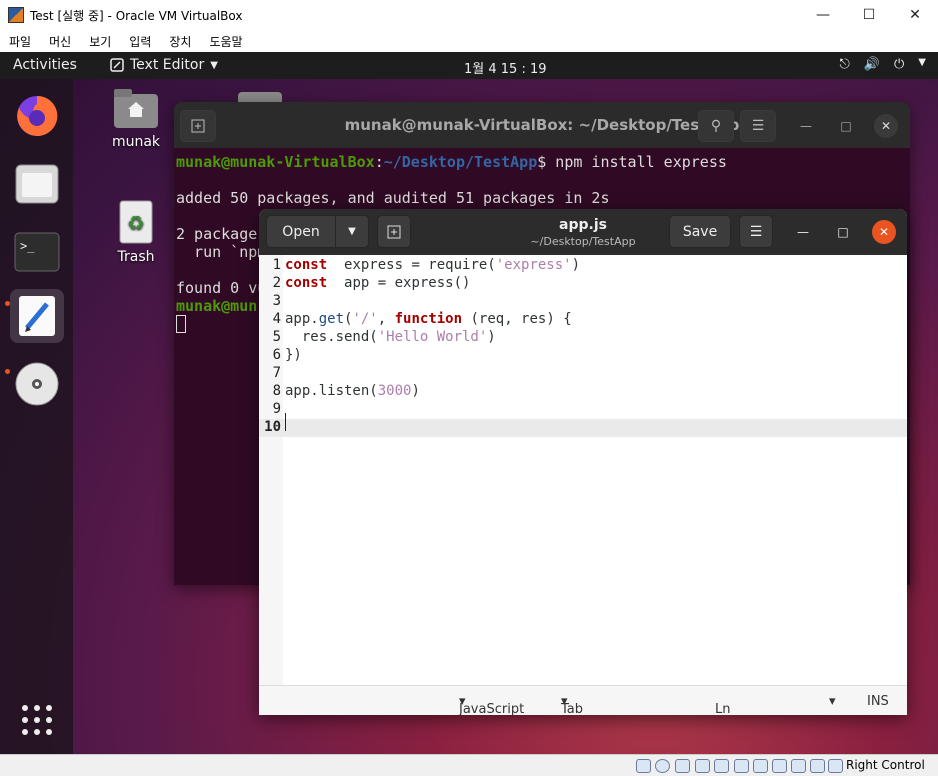 This screenshot has width=938, height=776. What do you see at coordinates (922, 62) in the screenshot?
I see `chevron-down-icon: ▼` at bounding box center [922, 62].